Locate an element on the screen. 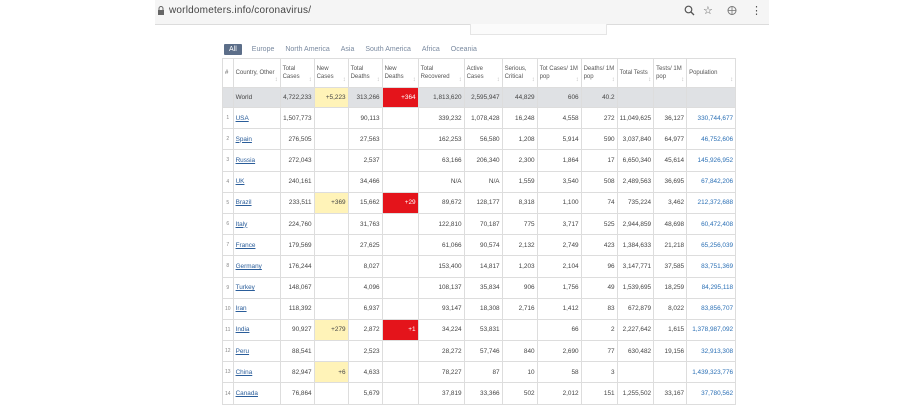 The image size is (920, 405). tab-oceania: Oceania is located at coordinates (464, 49).